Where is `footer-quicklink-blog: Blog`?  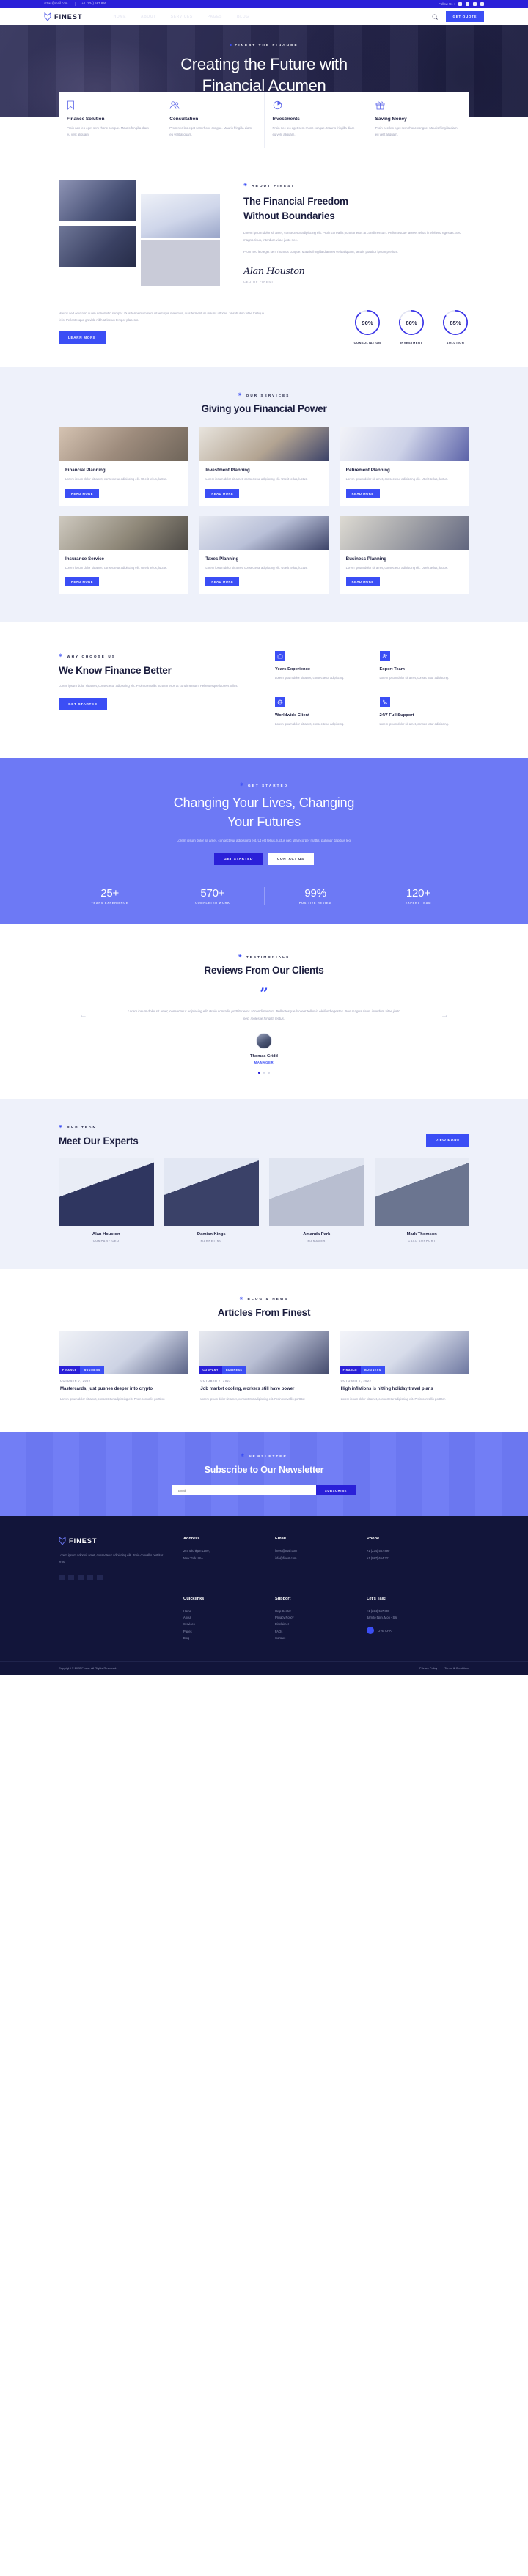
footer-quicklink-blog: Blog is located at coordinates (221, 1638).